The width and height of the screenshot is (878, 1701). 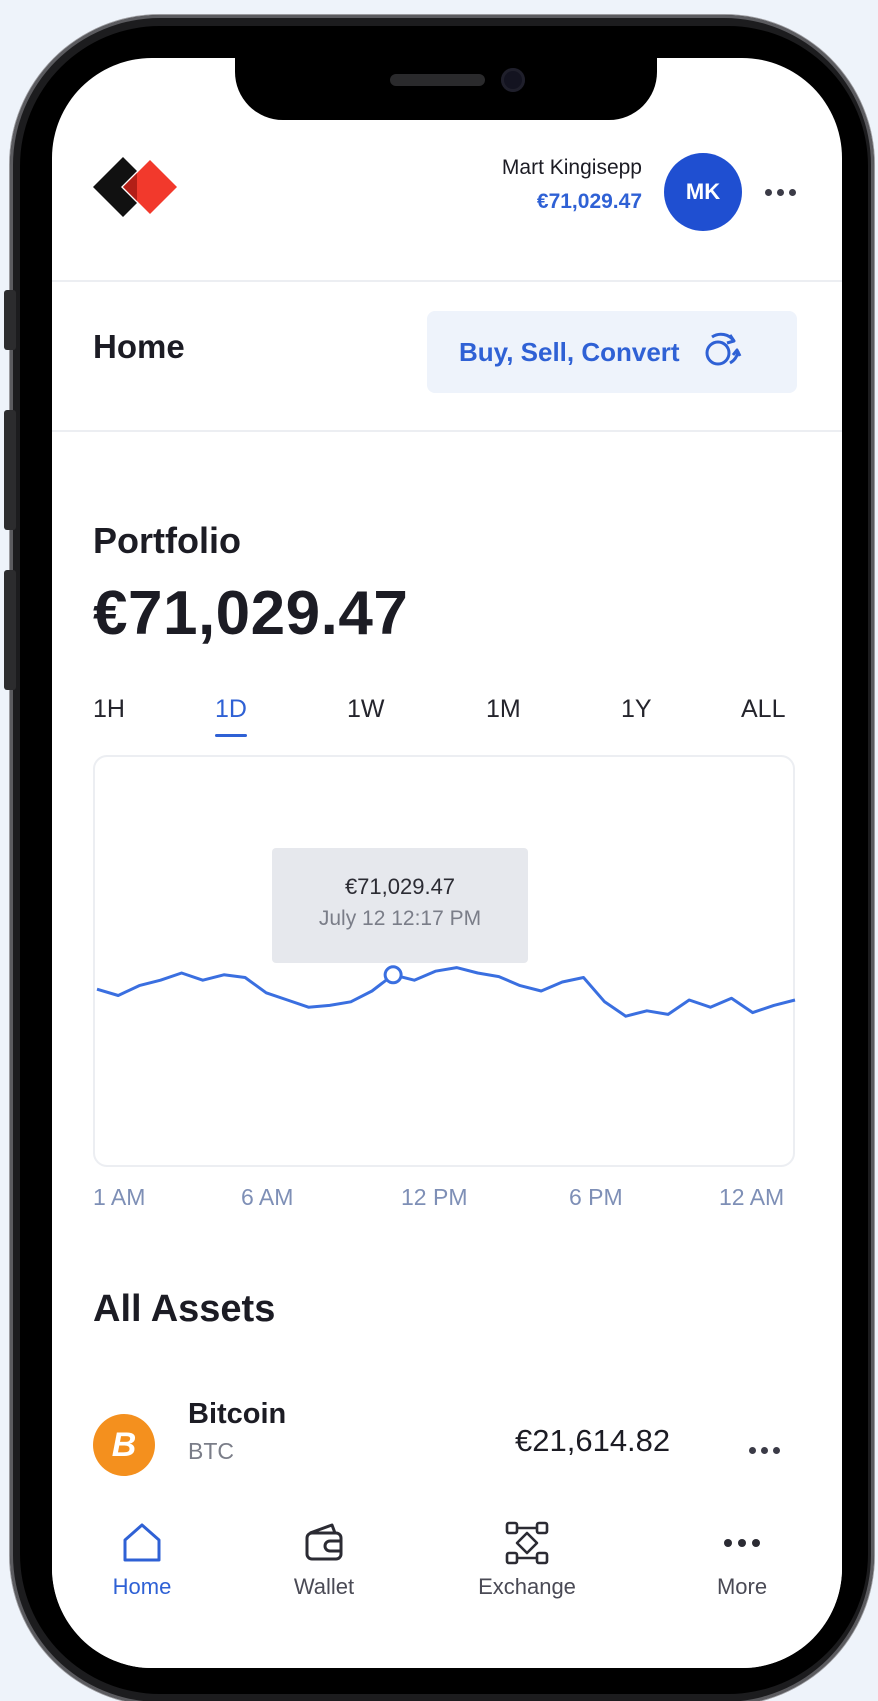 I want to click on asset-row-bitcoin, so click(x=447, y=1430).